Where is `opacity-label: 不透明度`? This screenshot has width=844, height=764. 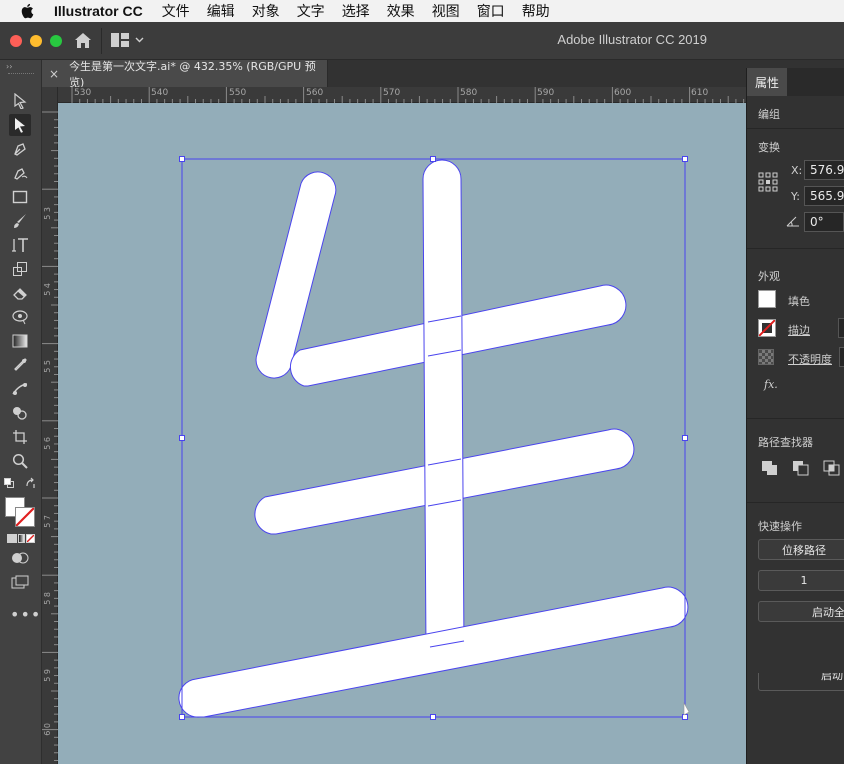
opacity-label: 不透明度 is located at coordinates (810, 359).